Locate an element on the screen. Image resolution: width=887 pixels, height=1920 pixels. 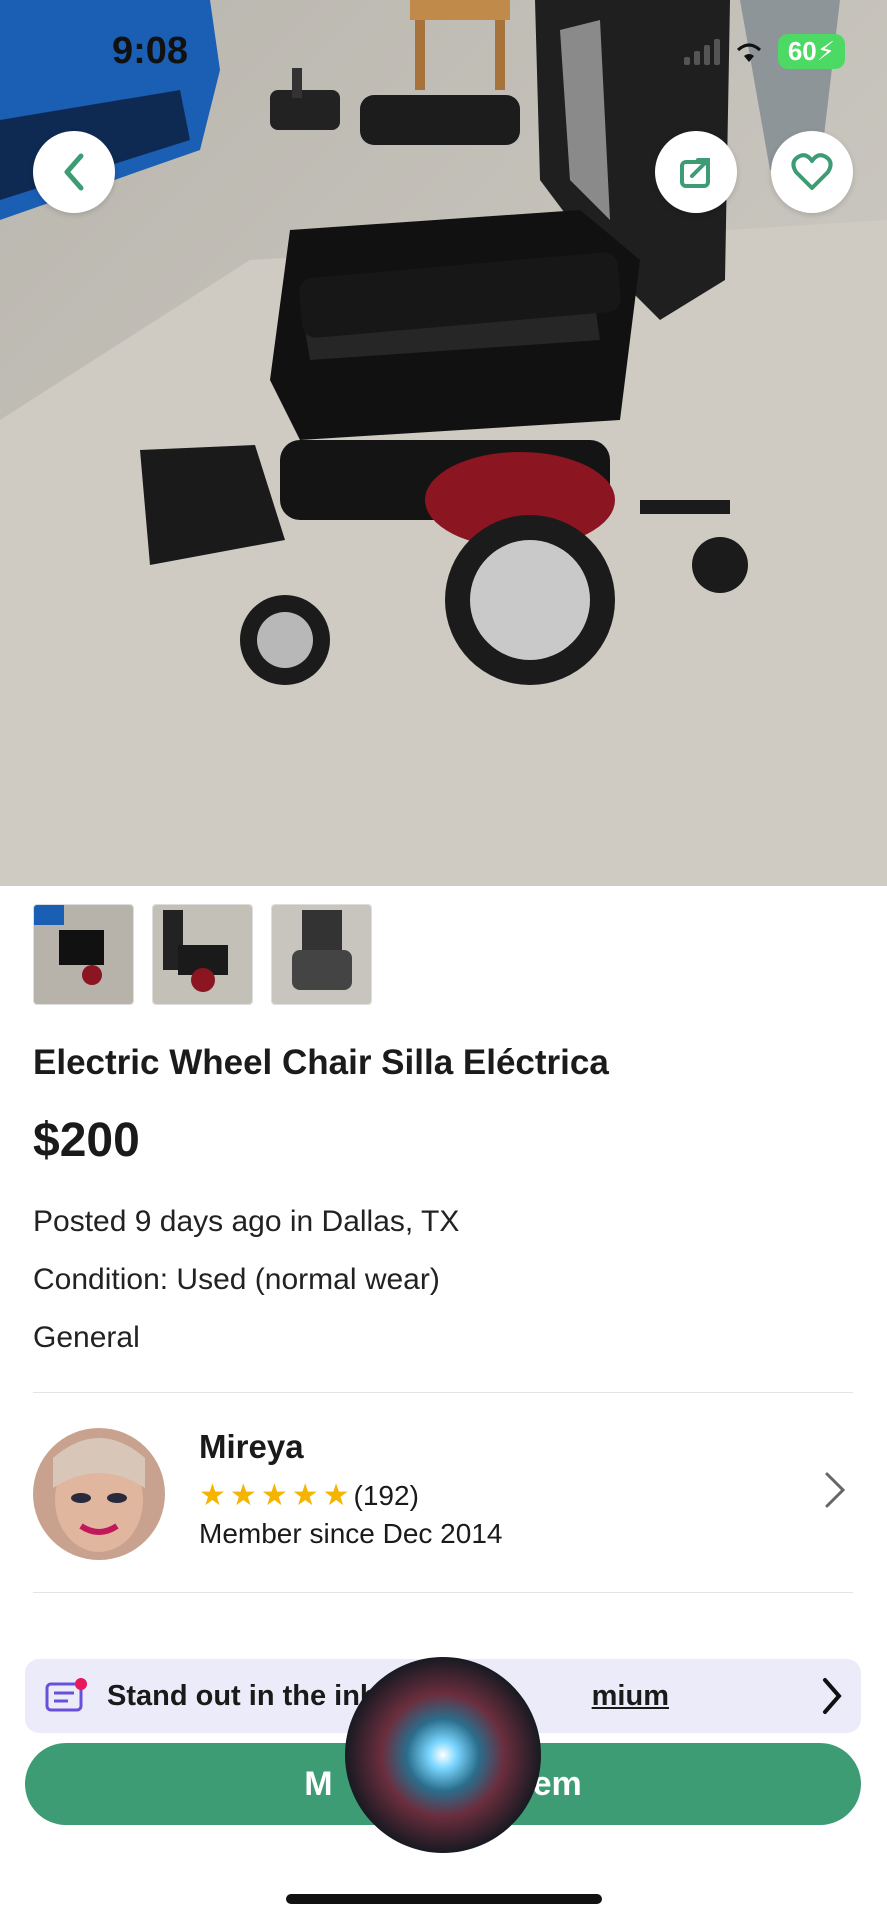
status-indicators: 60⚡ is located at coordinates (764, 51).